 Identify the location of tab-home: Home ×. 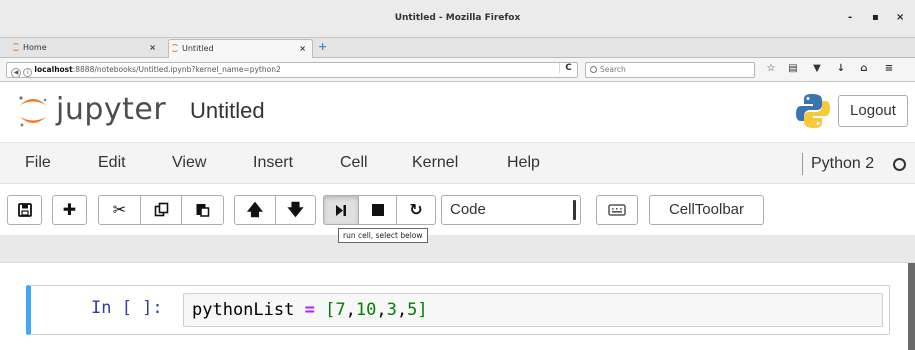
(87, 48).